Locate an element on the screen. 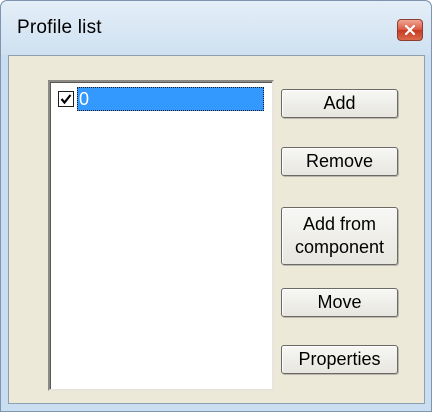  remove-button-label: Remove is located at coordinates (339, 161).